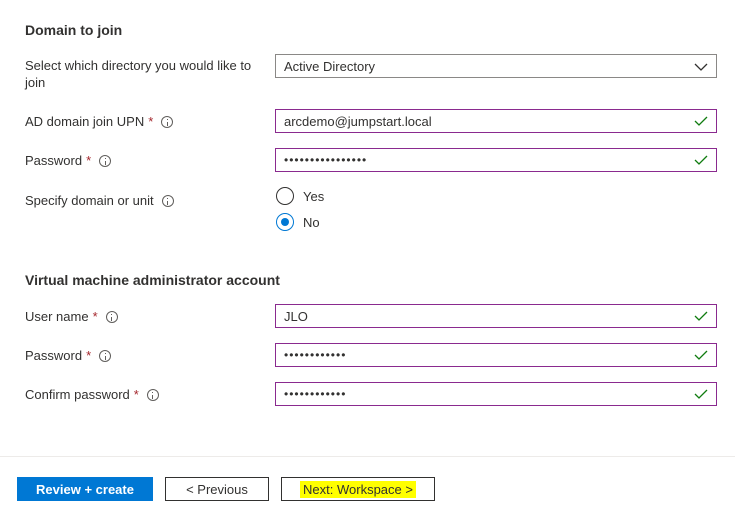 This screenshot has height=507, width=735. I want to click on radio-button, so click(285, 196).